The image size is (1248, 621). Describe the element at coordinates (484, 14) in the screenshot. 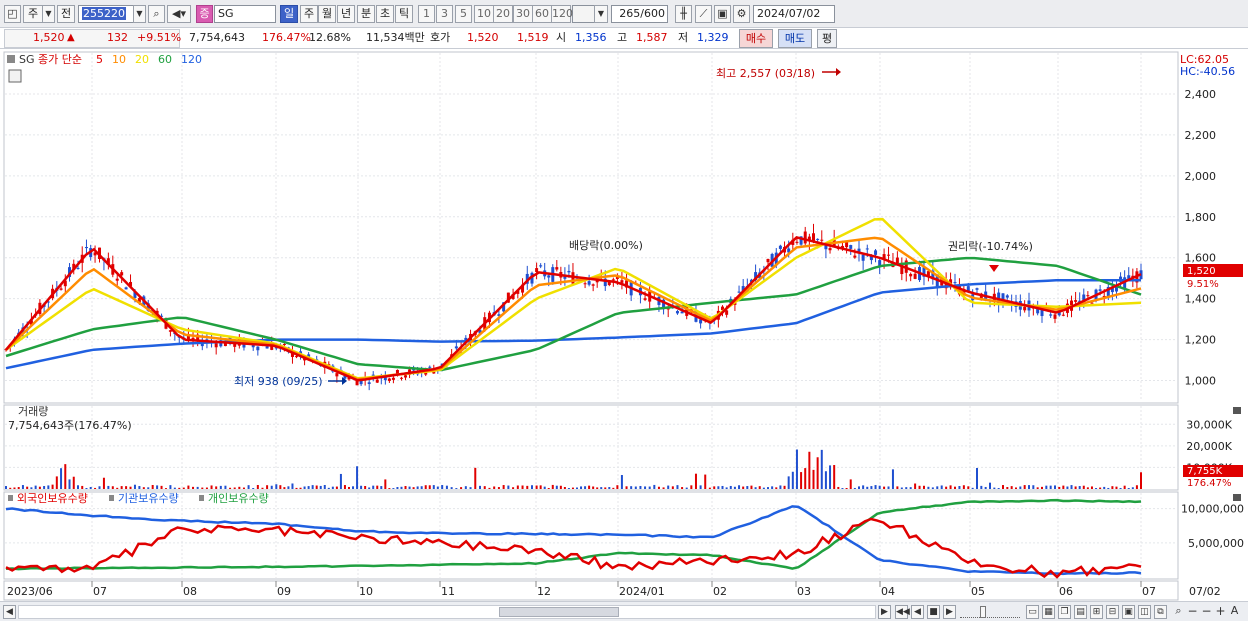

I see `interval-button-10: 10` at that location.